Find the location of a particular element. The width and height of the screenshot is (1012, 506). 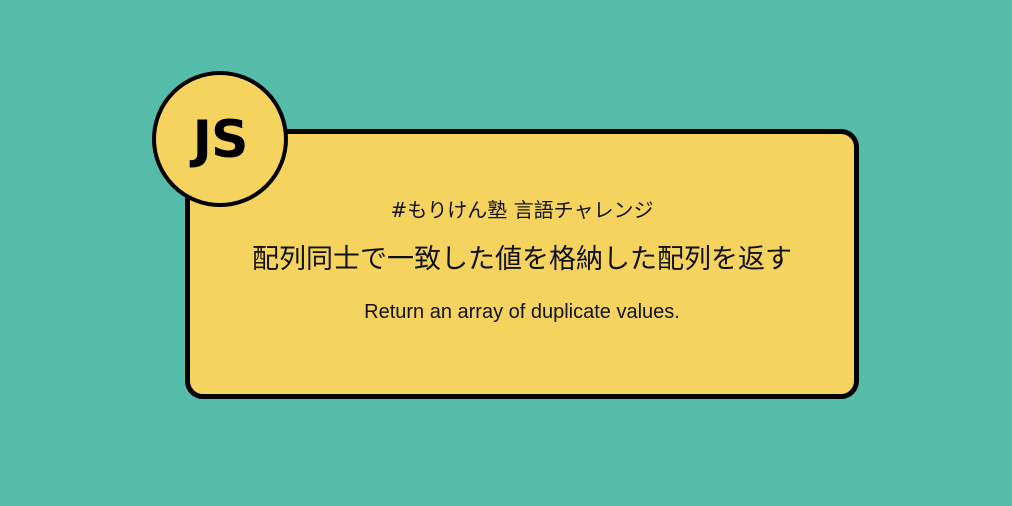

js-badge-label: JS is located at coordinates (220, 140).